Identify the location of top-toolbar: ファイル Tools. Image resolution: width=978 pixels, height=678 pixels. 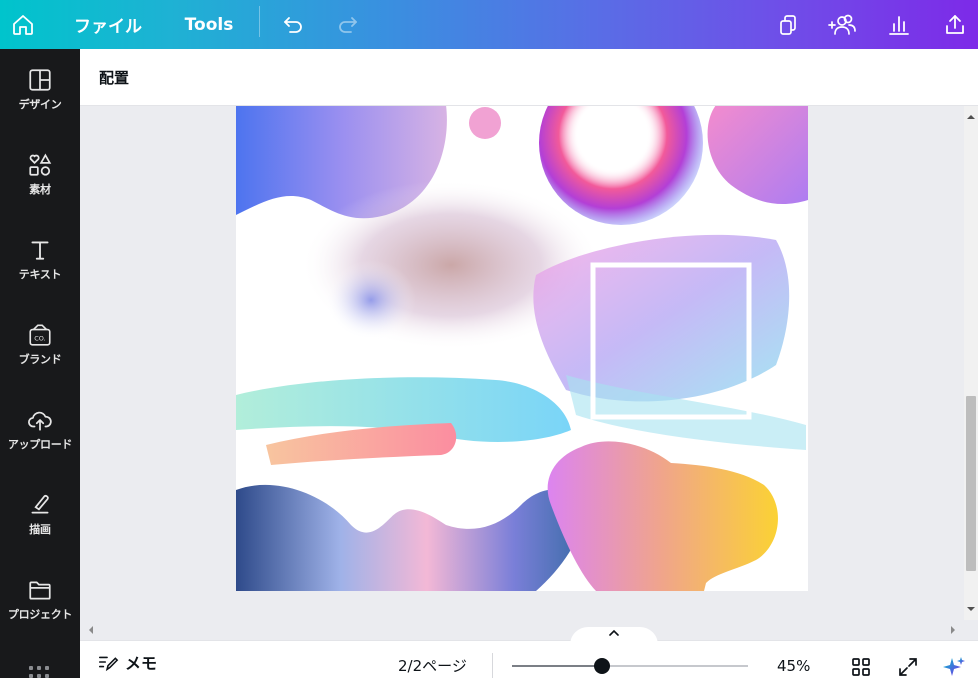
(489, 24).